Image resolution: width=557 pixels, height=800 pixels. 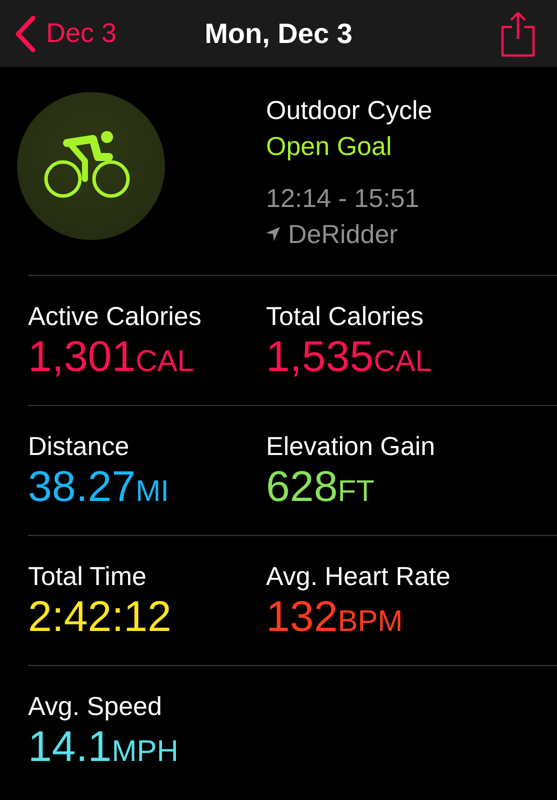 What do you see at coordinates (278, 34) in the screenshot?
I see `screen-title: Mon, Dec 3` at bounding box center [278, 34].